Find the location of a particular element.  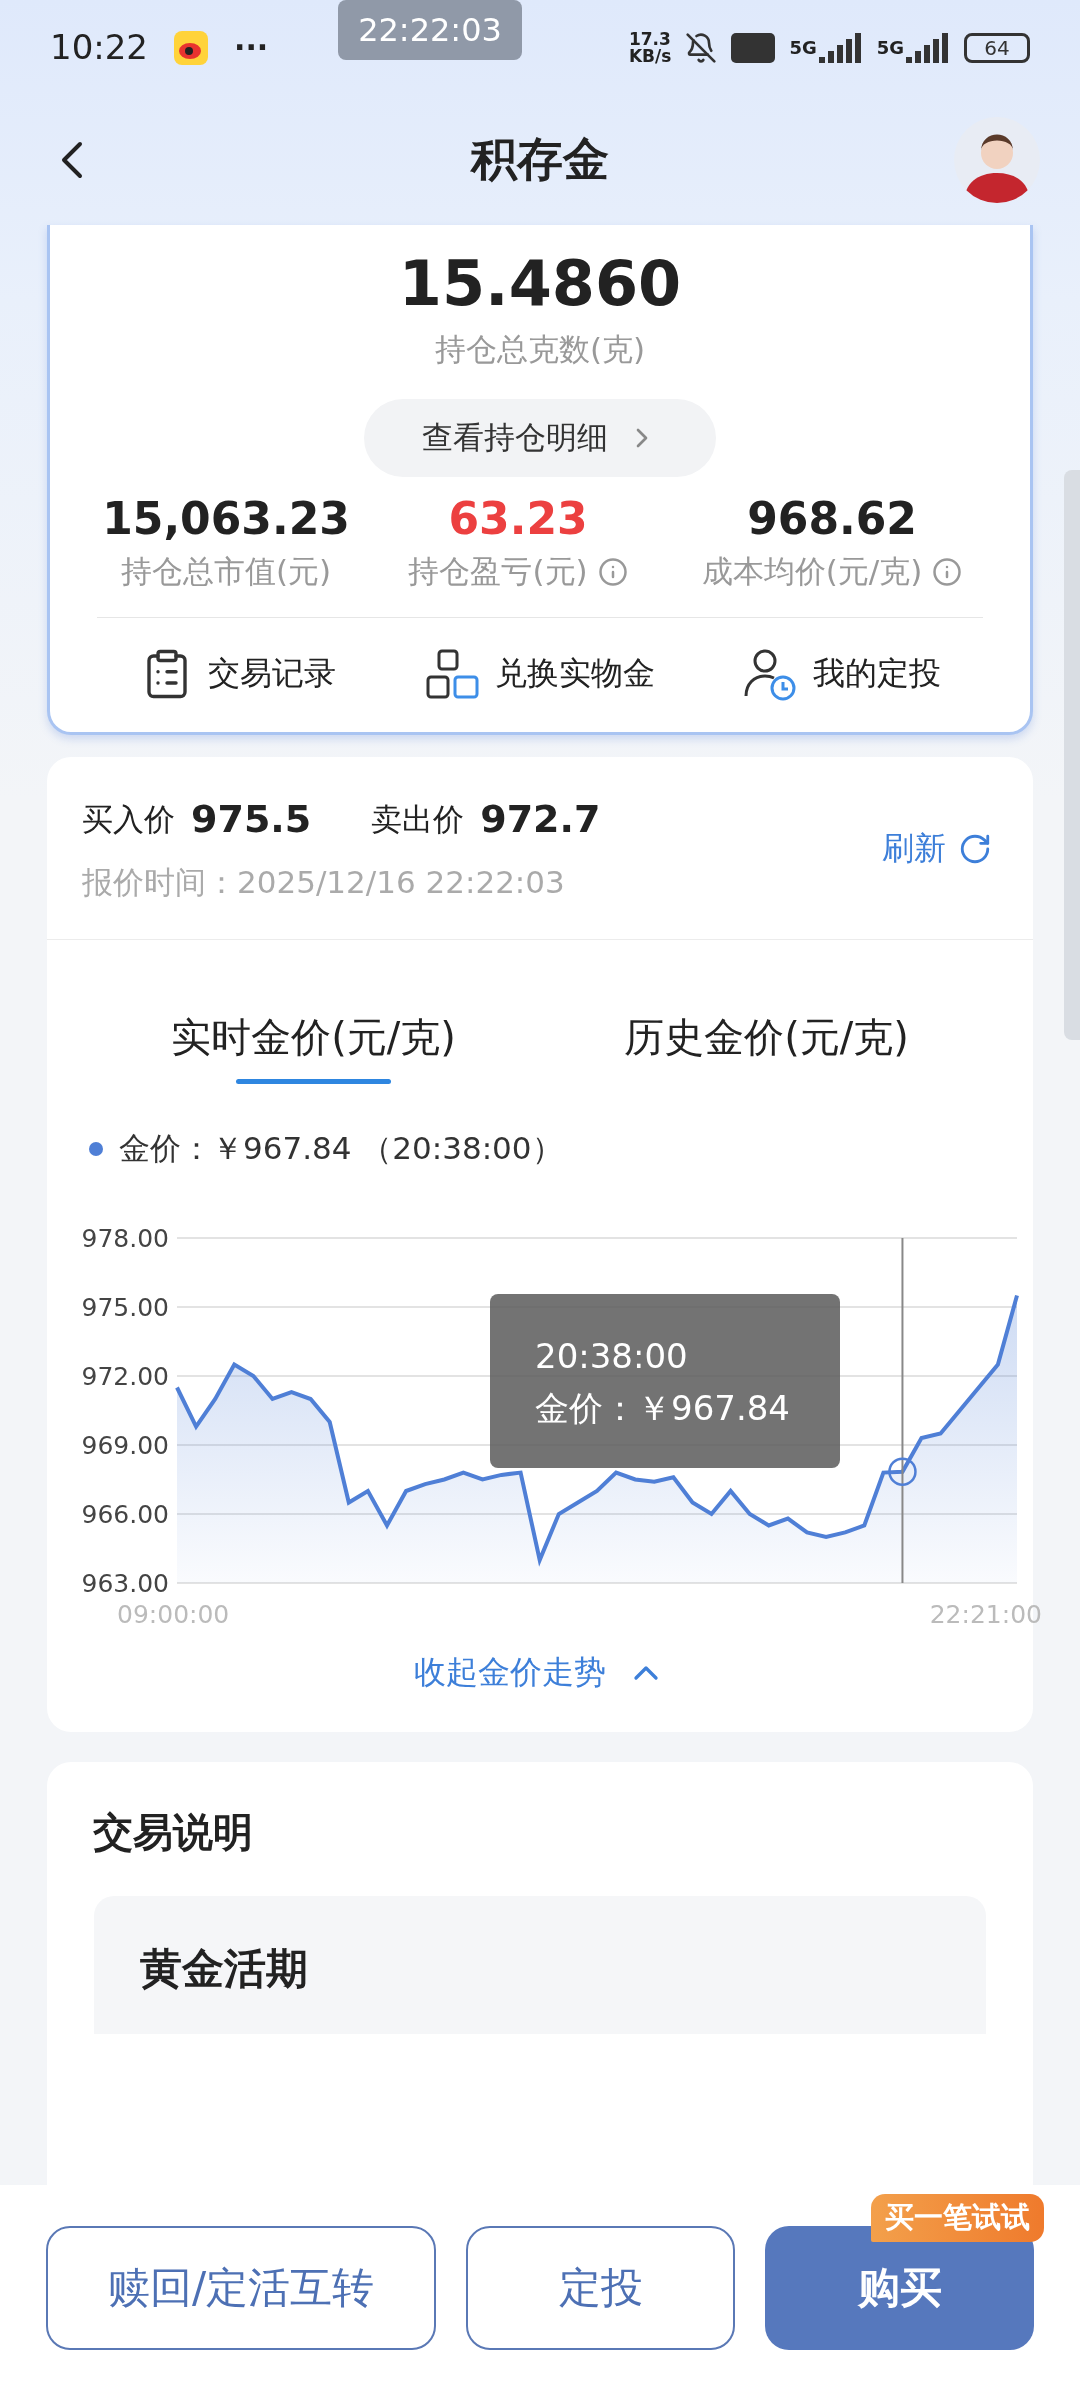

action-button: 兑换实物金 is located at coordinates (540, 673).